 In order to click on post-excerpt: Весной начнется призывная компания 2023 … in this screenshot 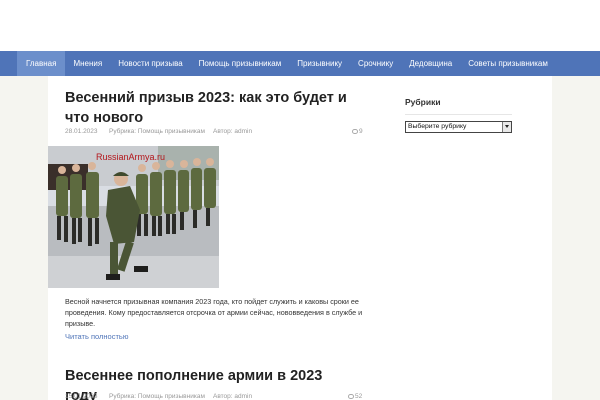, I will do `click(214, 312)`.